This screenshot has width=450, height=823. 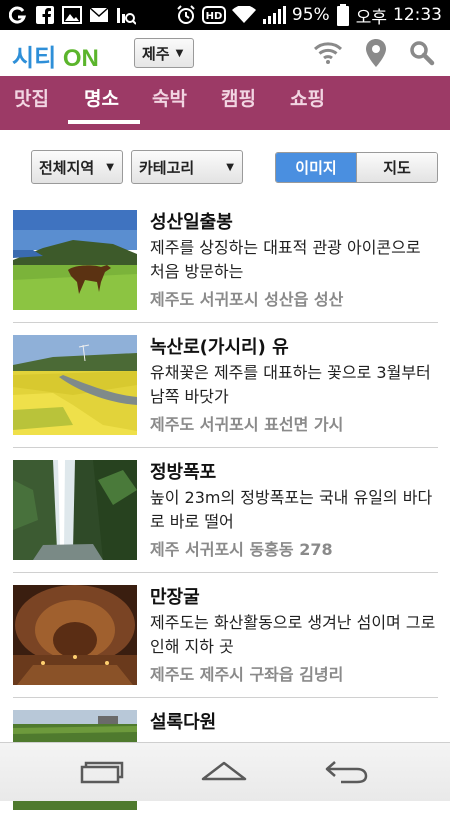 I want to click on area-dropdown-value: 전체지역, so click(x=67, y=167).